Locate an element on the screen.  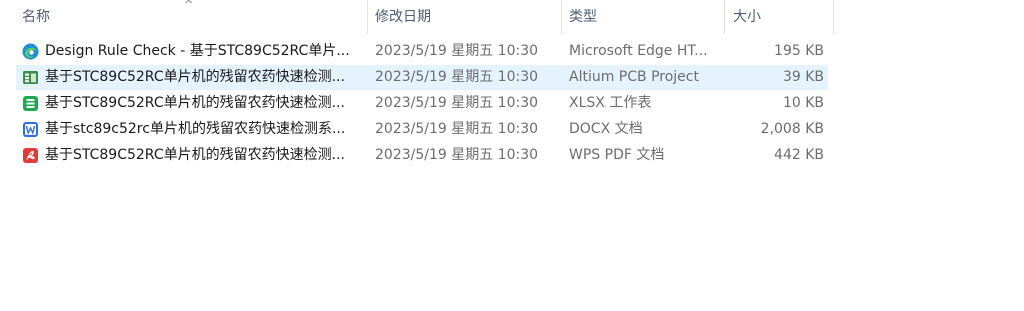
xlsx-icon is located at coordinates (30, 103).